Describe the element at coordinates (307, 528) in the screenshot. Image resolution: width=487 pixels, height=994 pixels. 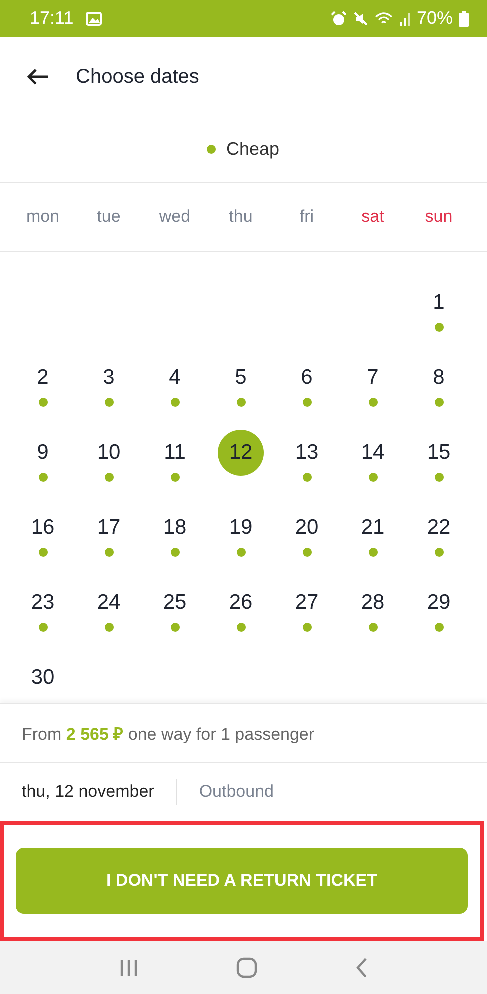
I see `day-number: 20` at that location.